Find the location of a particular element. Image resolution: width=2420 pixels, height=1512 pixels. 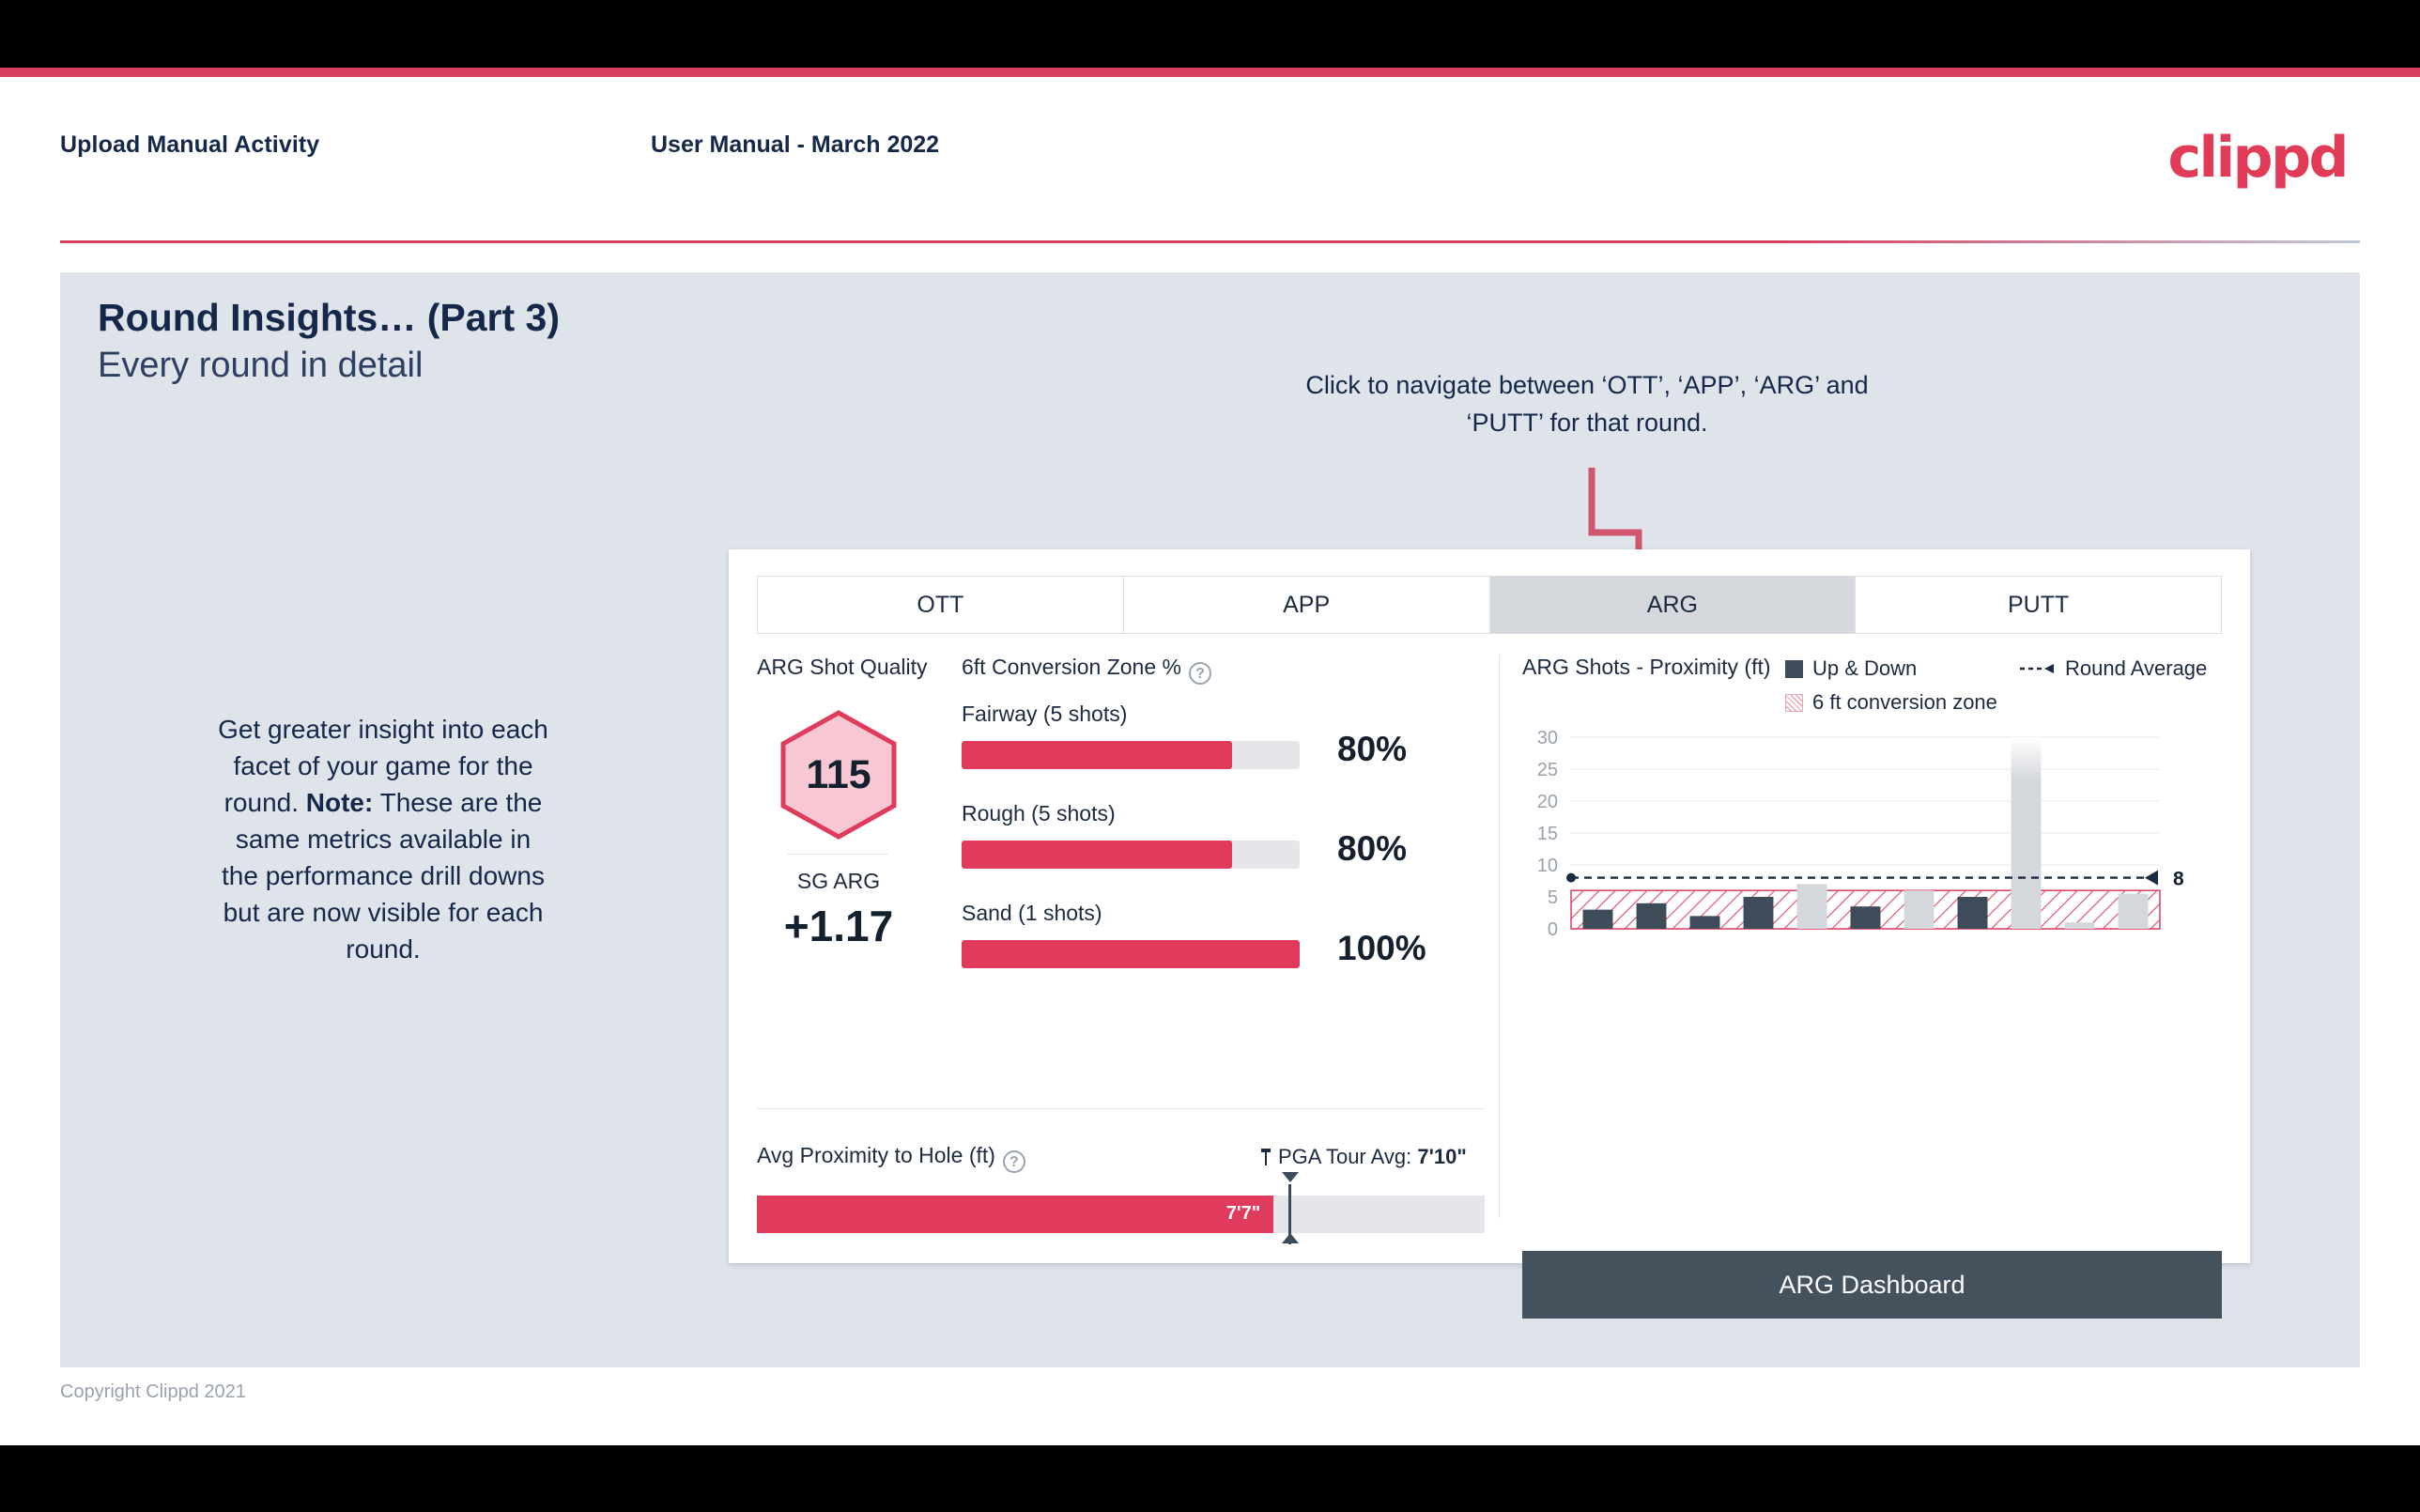

conversion-row-sand: Sand (1 shots) 100% is located at coordinates (1217, 937).